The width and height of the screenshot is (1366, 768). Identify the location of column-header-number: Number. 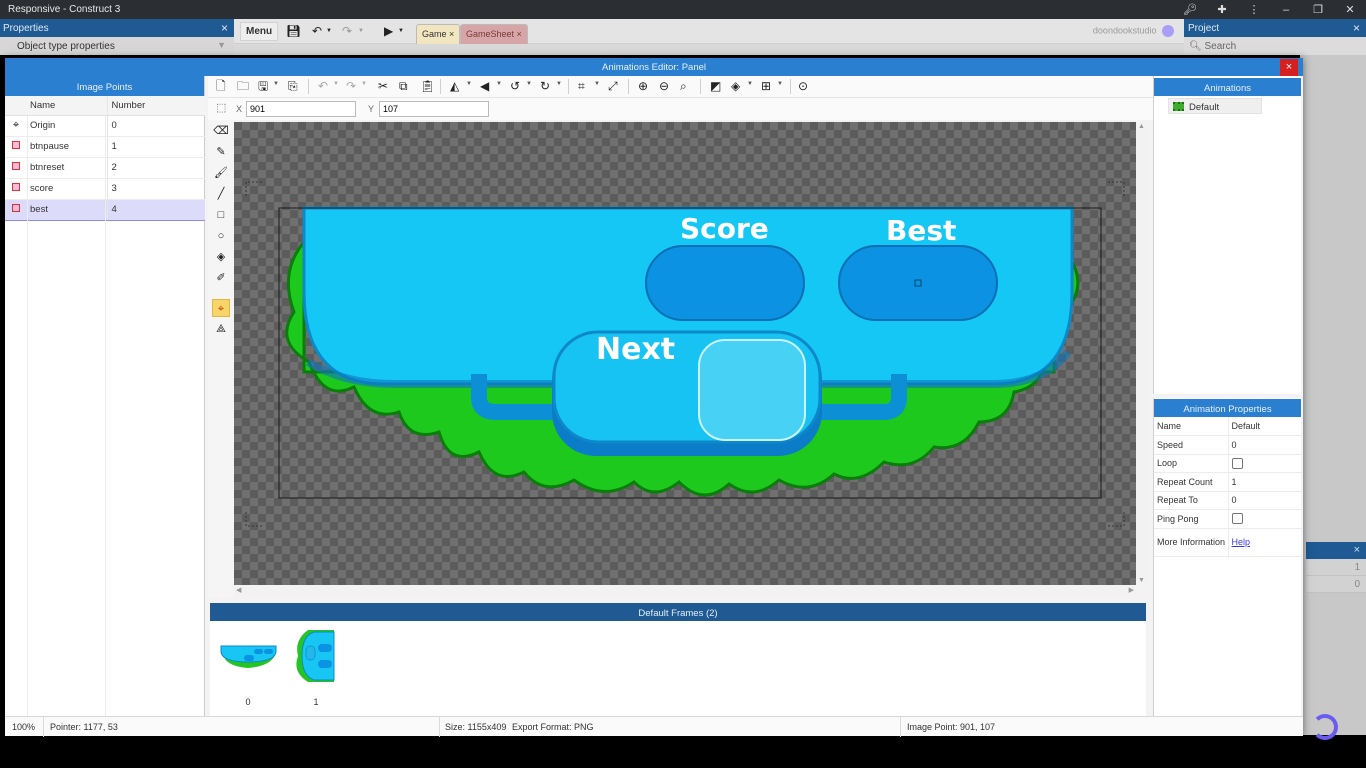
(156, 106).